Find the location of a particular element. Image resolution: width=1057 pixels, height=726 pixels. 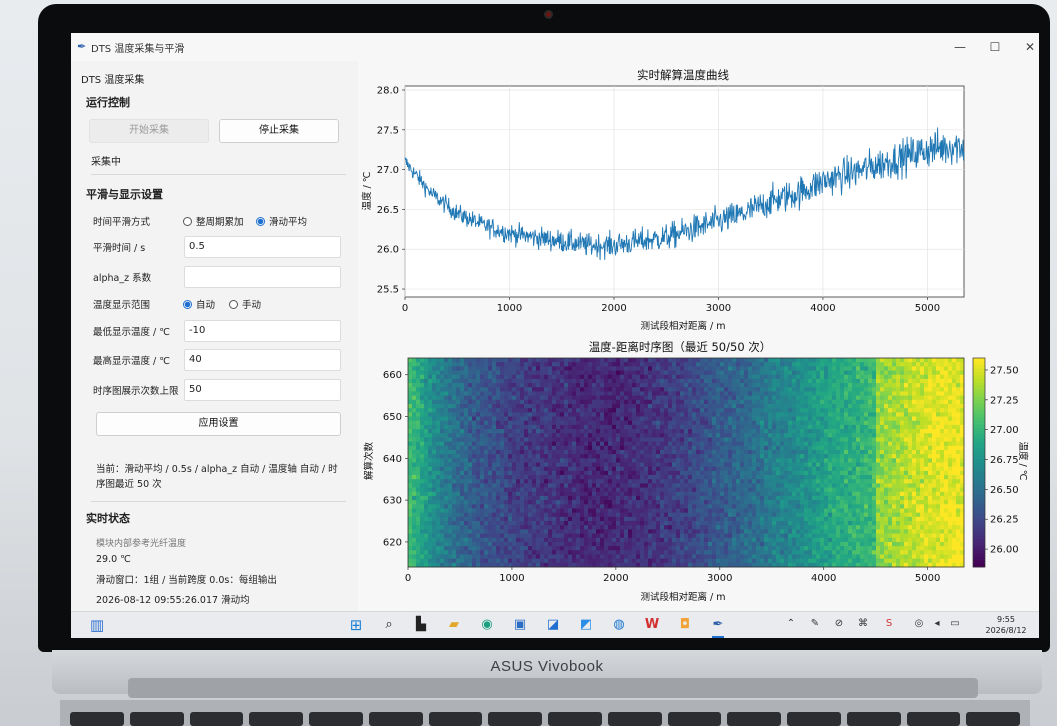

close-button: ✕ is located at coordinates (1027, 47).